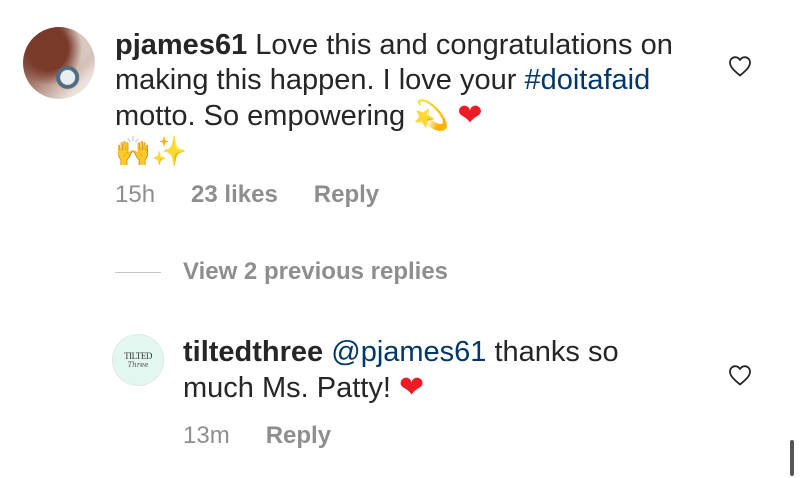 The image size is (800, 478). Describe the element at coordinates (181, 45) in the screenshot. I see `comment-username: pjames61` at that location.